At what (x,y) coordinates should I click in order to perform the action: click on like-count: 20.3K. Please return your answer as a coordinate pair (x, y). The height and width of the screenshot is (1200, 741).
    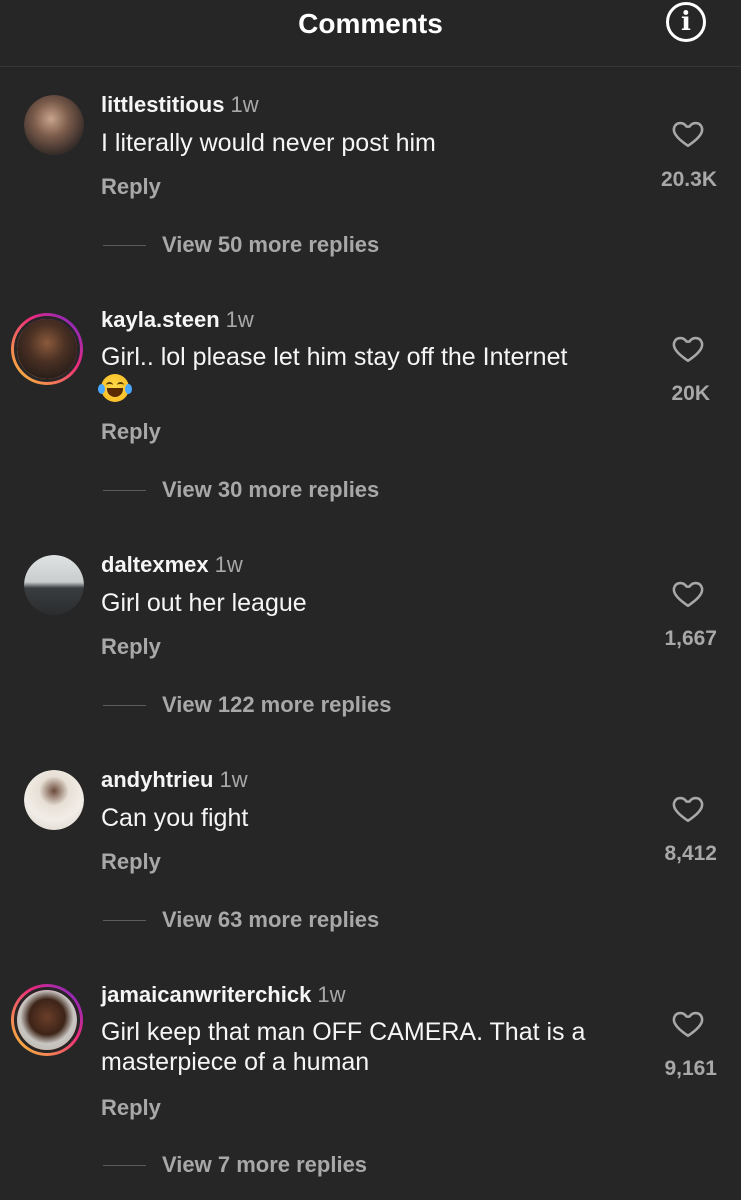
    Looking at the image, I should click on (688, 179).